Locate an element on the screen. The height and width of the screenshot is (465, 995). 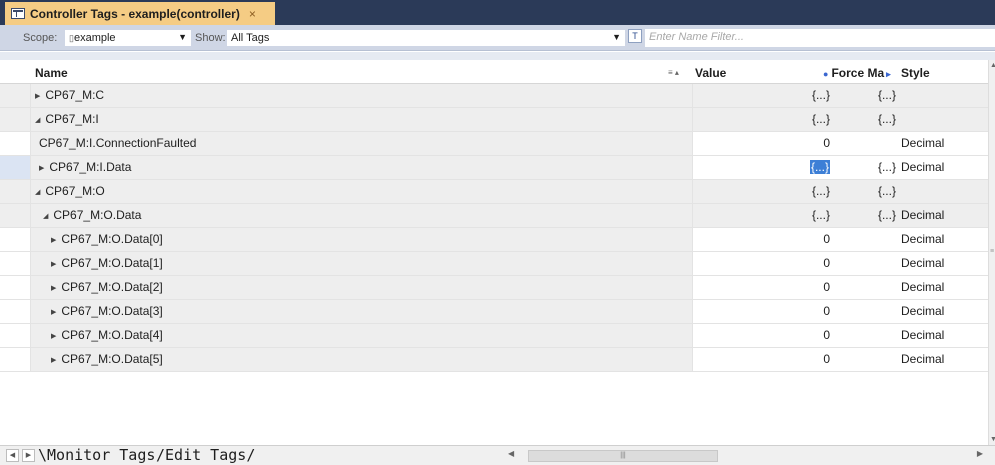
tab-prev-icon: ◀ is located at coordinates (12, 455).